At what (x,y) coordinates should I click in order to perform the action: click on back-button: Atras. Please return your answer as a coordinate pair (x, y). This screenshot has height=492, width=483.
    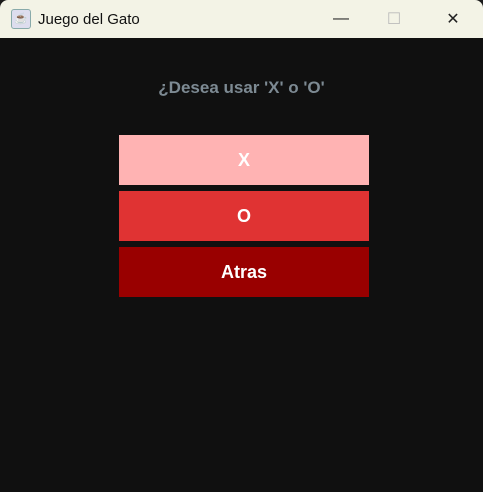
    Looking at the image, I should click on (244, 272).